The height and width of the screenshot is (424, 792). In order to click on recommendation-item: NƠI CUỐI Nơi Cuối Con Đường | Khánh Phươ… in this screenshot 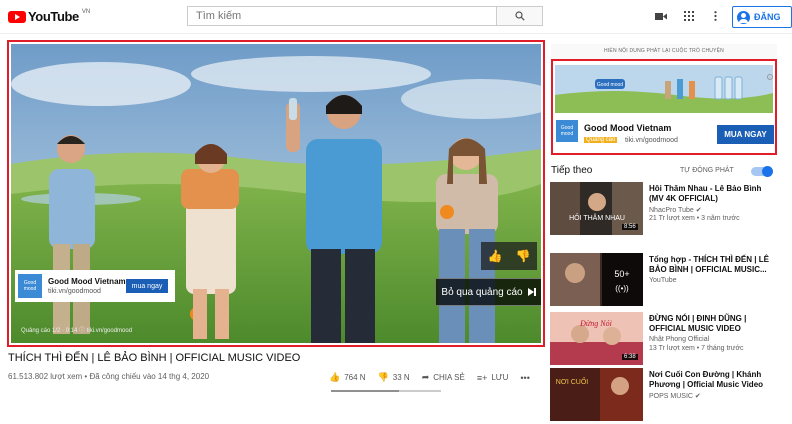, I will do `click(665, 396)`.